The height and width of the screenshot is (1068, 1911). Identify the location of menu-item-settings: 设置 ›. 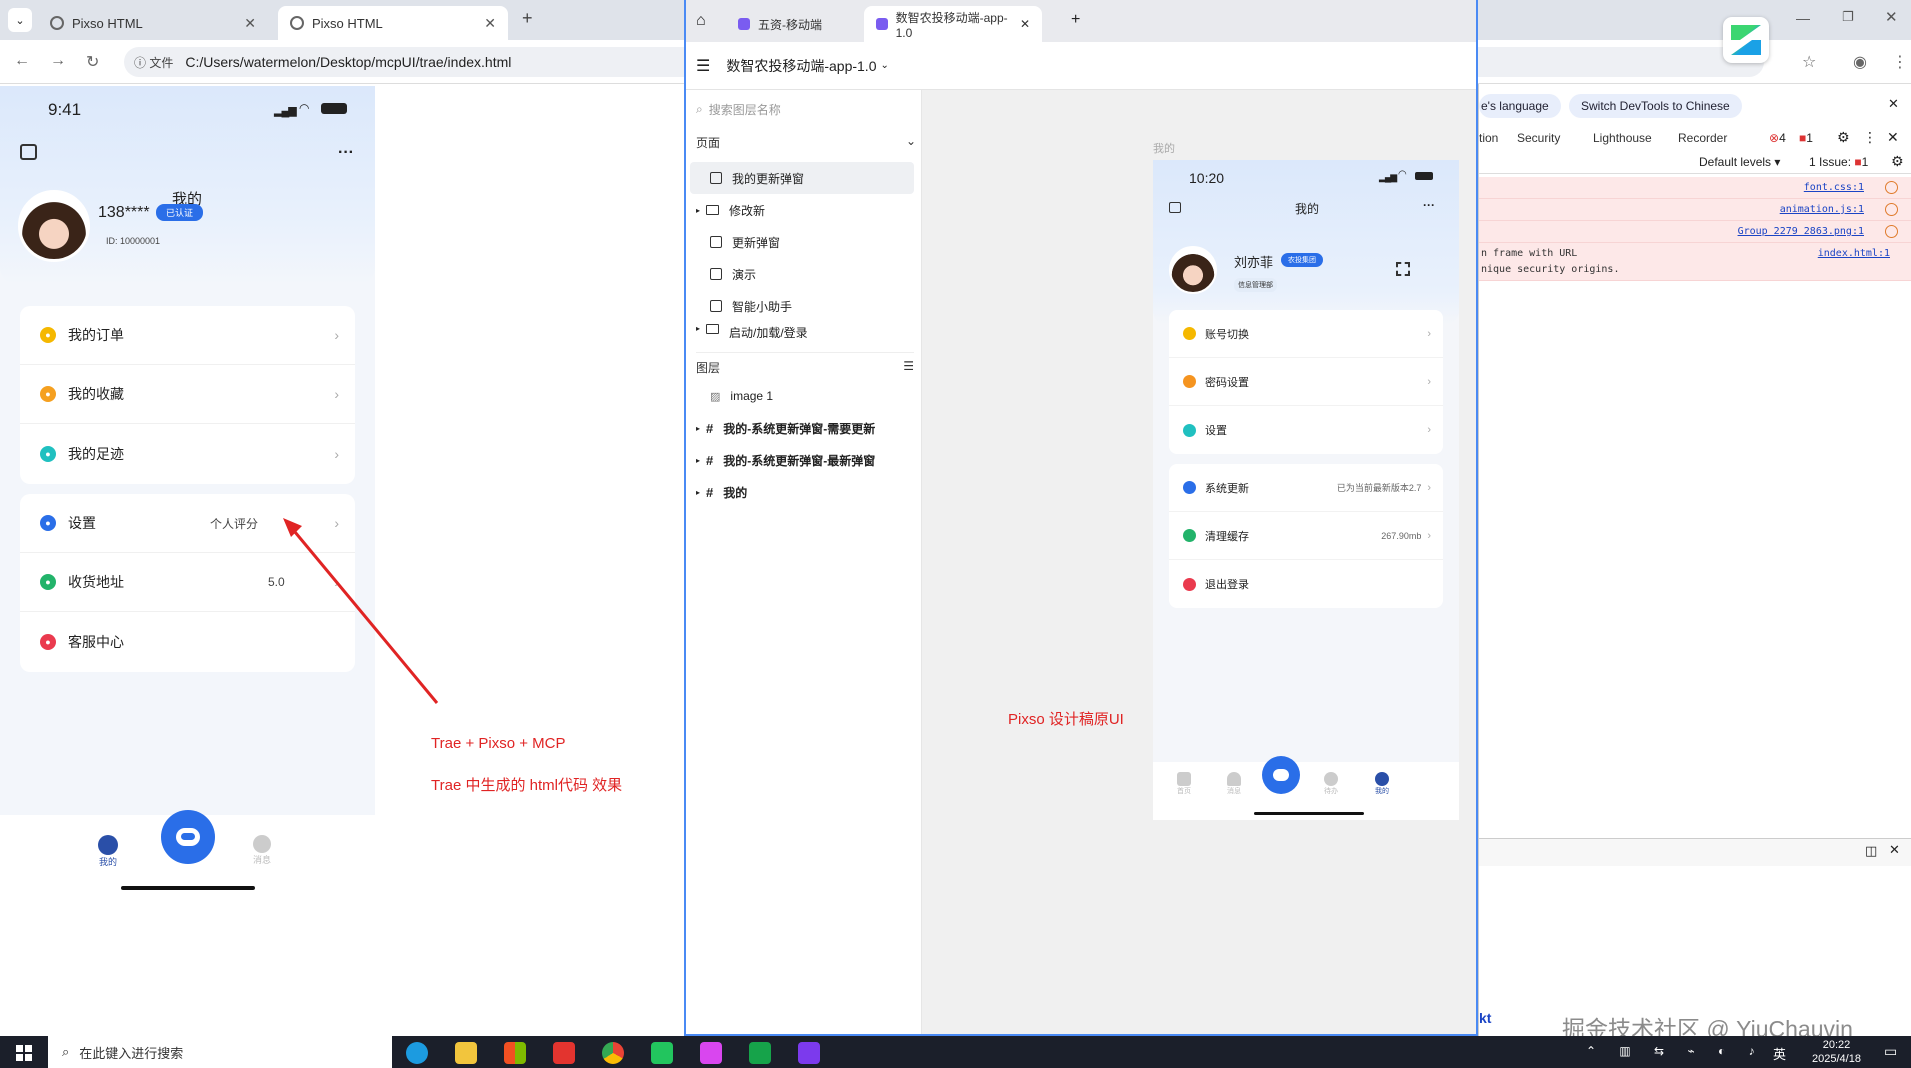
(1306, 430).